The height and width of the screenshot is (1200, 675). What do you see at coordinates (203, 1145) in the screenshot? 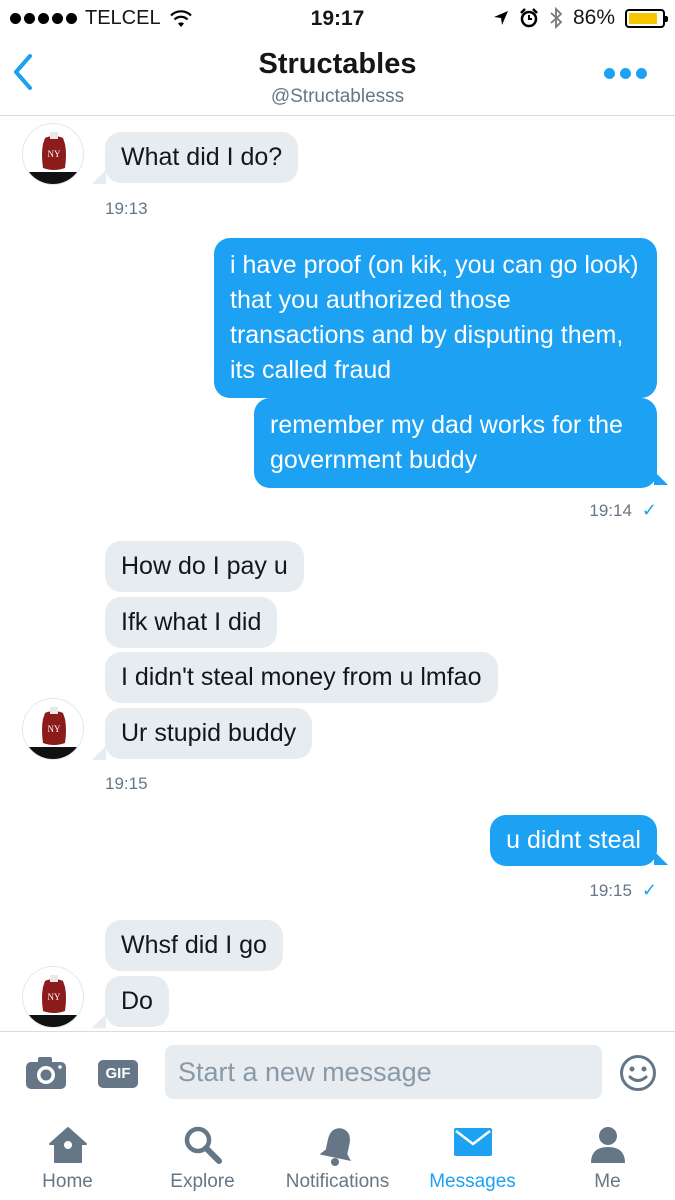
I see `search-icon` at bounding box center [203, 1145].